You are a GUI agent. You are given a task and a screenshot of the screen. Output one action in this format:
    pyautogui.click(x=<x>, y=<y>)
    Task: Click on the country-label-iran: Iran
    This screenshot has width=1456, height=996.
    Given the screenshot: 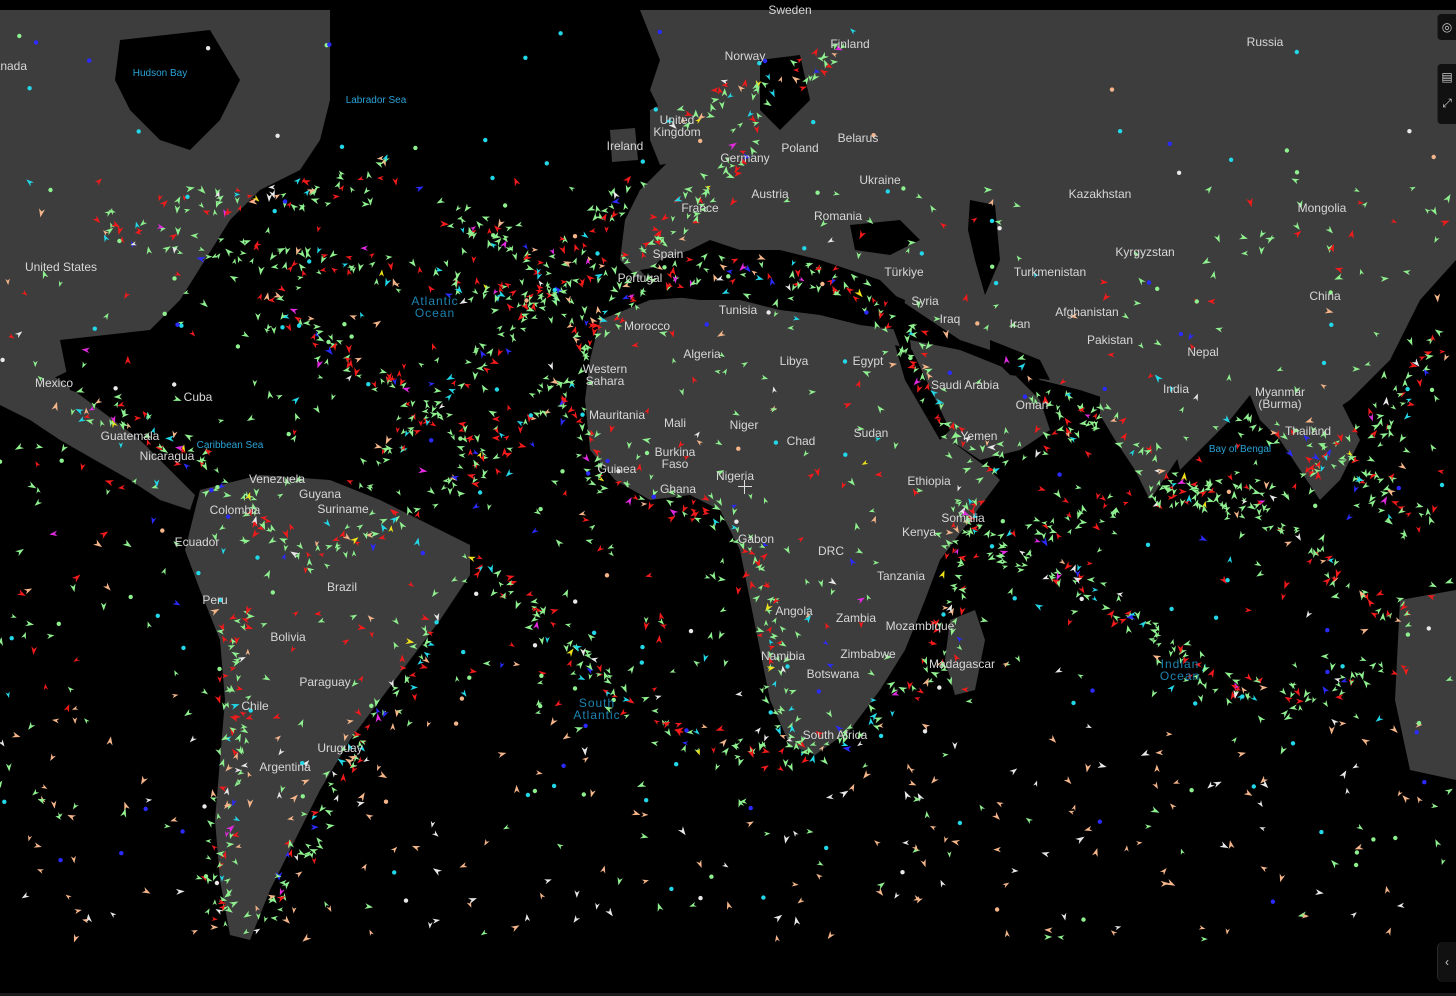 What is the action you would take?
    pyautogui.click(x=1020, y=324)
    